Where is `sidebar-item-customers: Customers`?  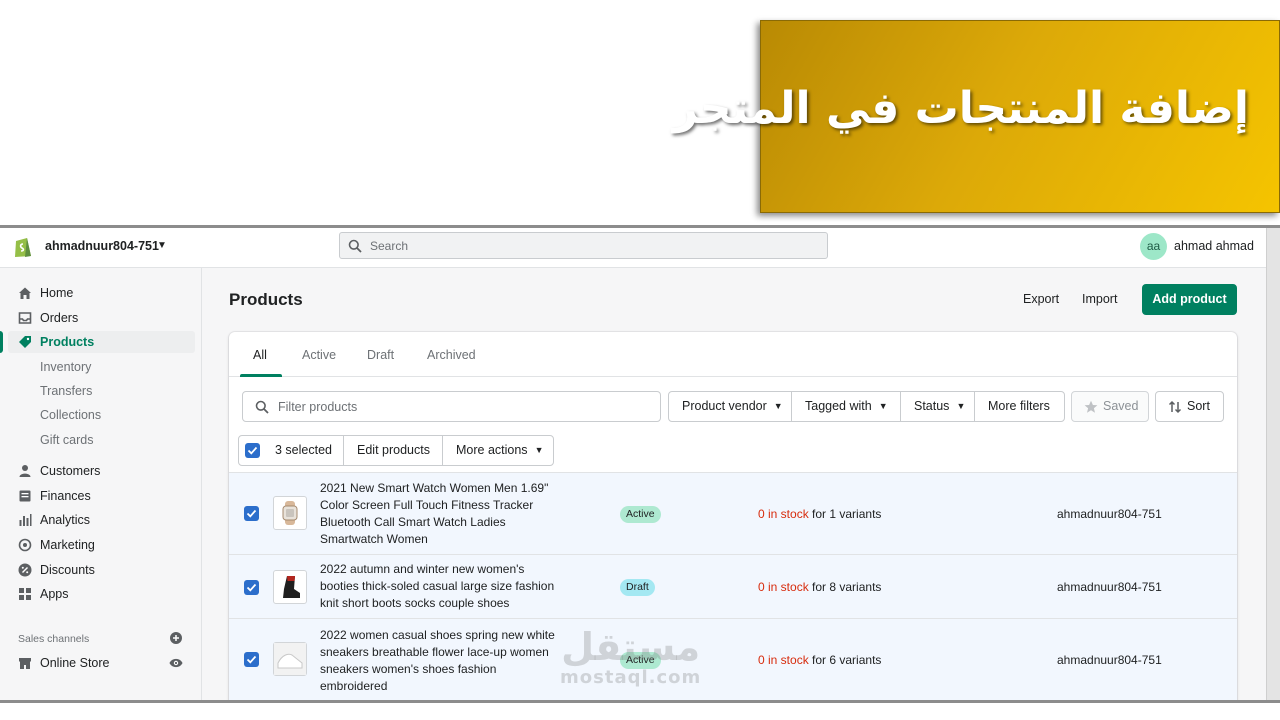
sidebar-item-customers: Customers is located at coordinates (101, 471).